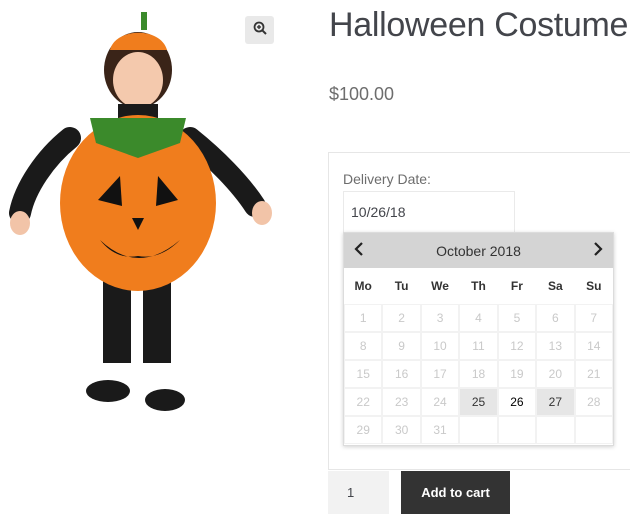 This screenshot has height=519, width=630. What do you see at coordinates (363, 346) in the screenshot?
I see `calendar-day: 8` at bounding box center [363, 346].